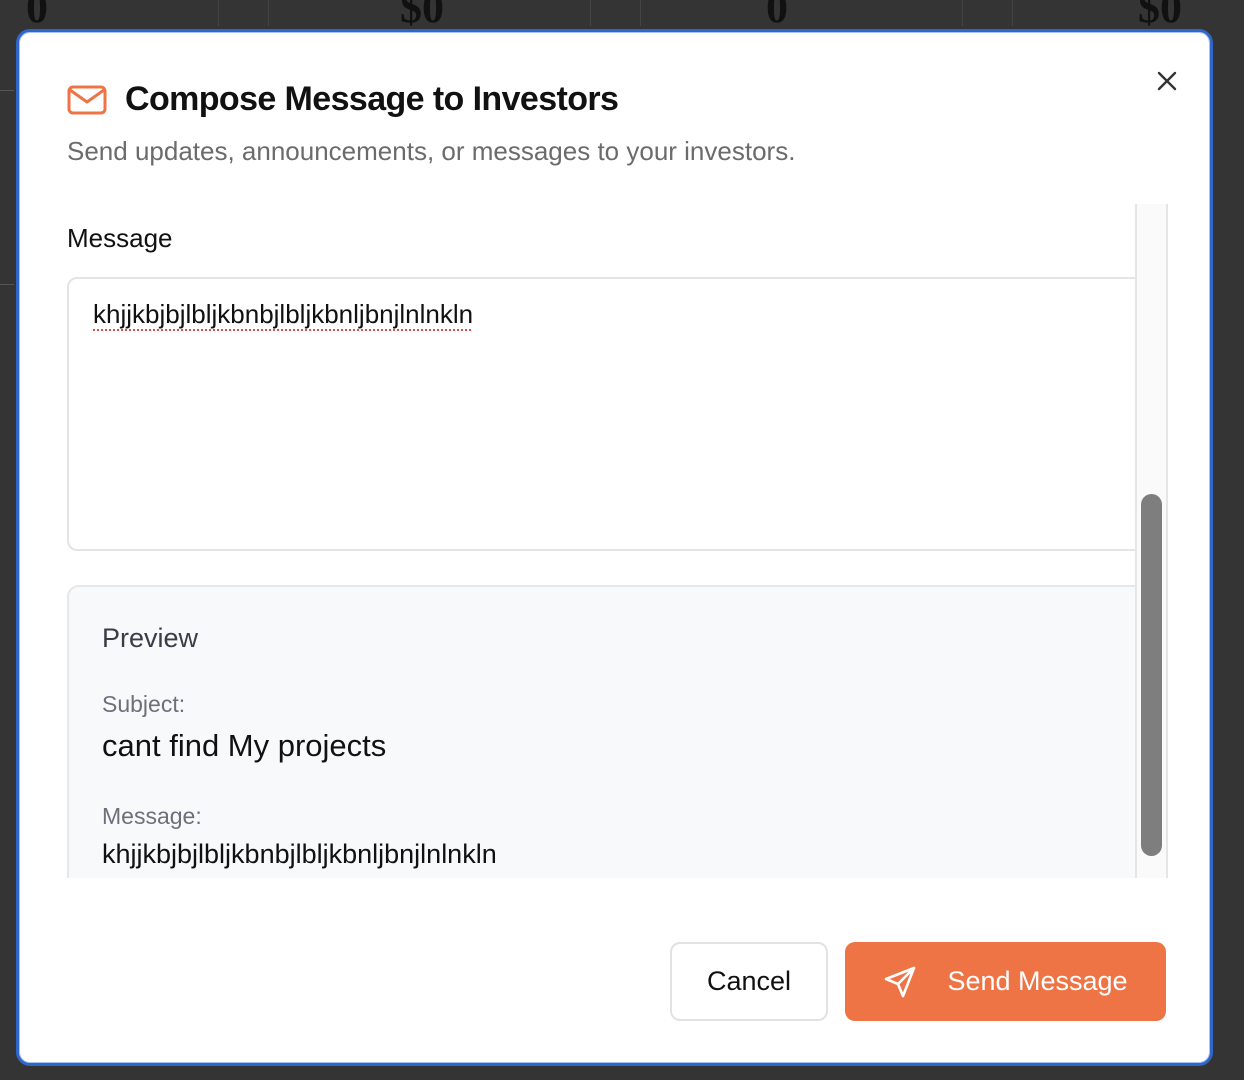  I want to click on message-field-label: Message, so click(120, 238).